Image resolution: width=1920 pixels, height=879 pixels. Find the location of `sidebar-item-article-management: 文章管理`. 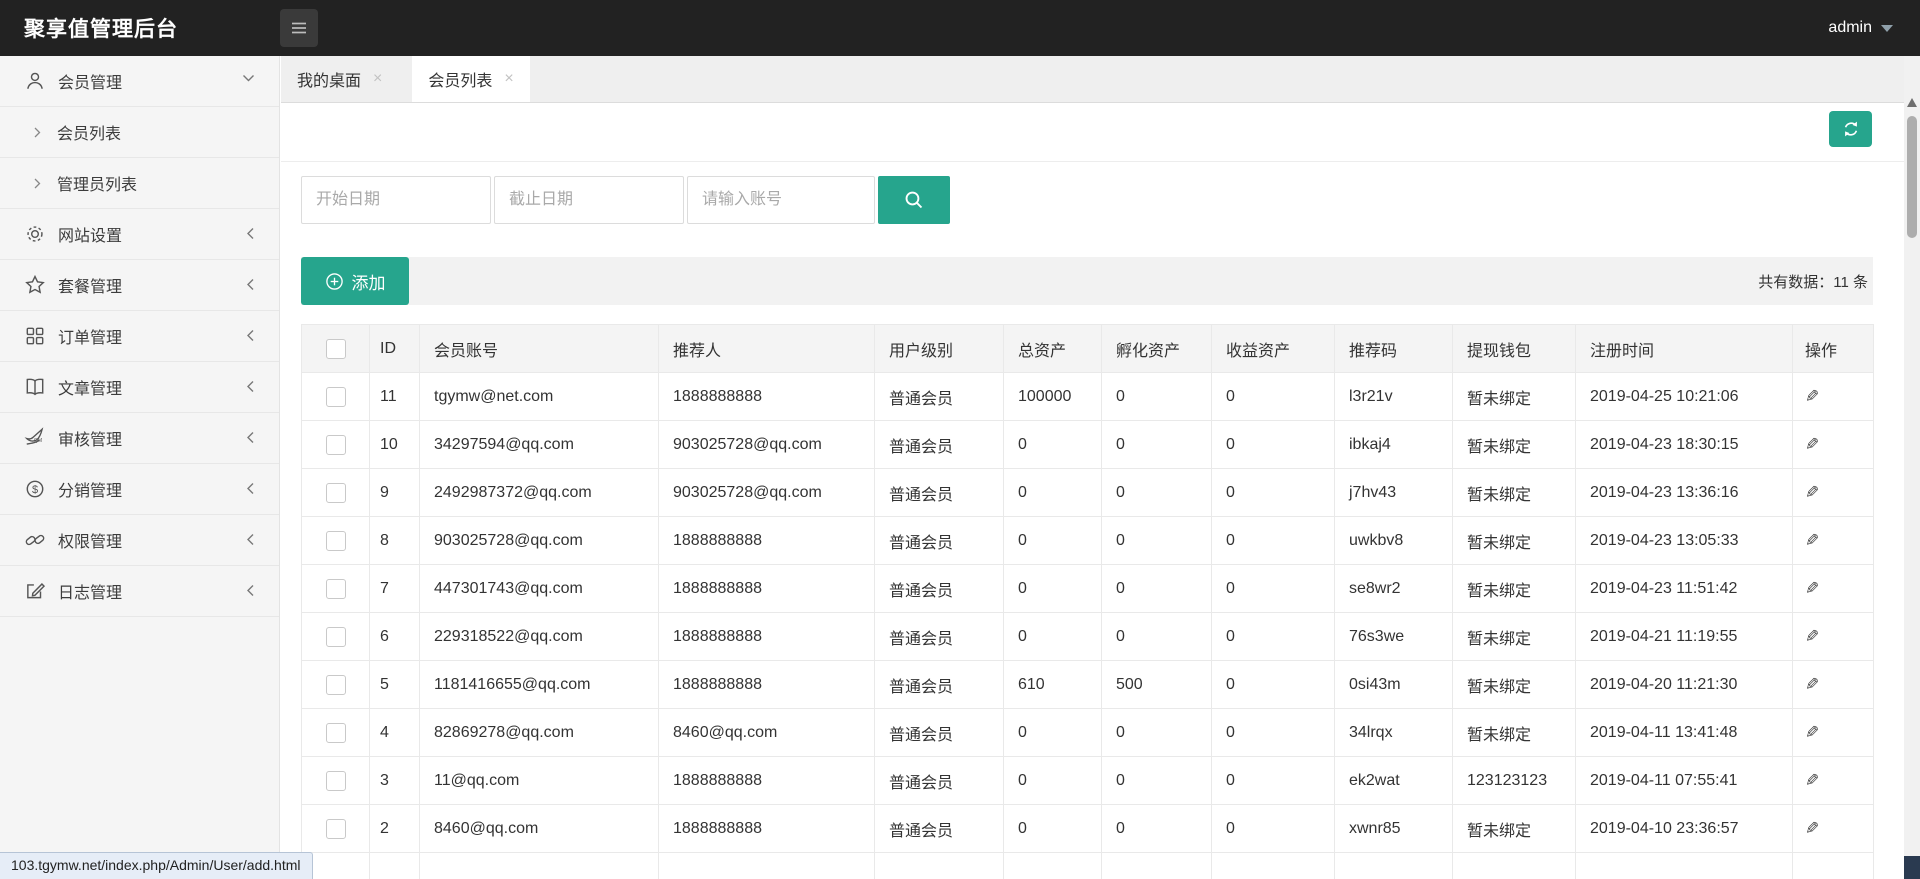

sidebar-item-article-management: 文章管理 is located at coordinates (139, 387).